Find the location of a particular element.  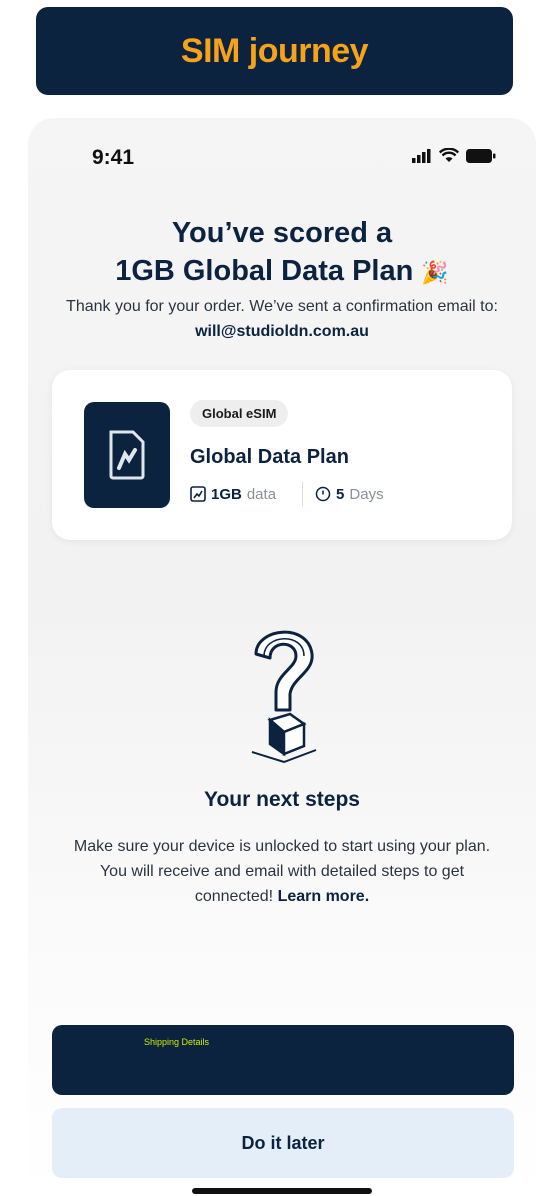

banner-title: SIM journey is located at coordinates (274, 50).